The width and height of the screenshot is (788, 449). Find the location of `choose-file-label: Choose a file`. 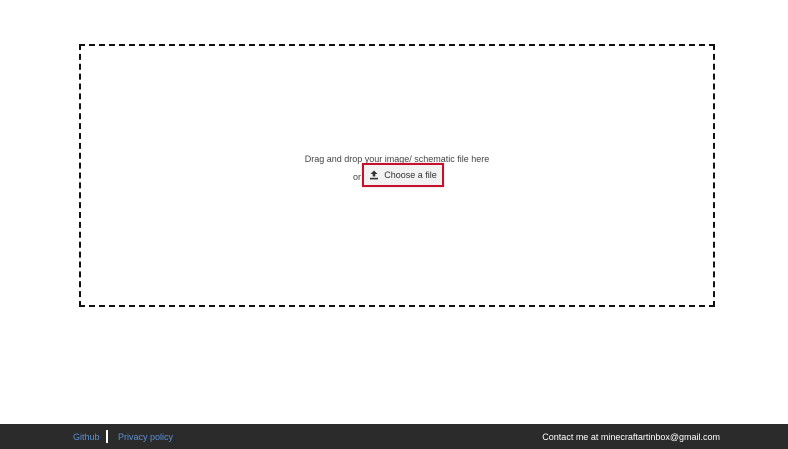

choose-file-label: Choose a file is located at coordinates (410, 175).